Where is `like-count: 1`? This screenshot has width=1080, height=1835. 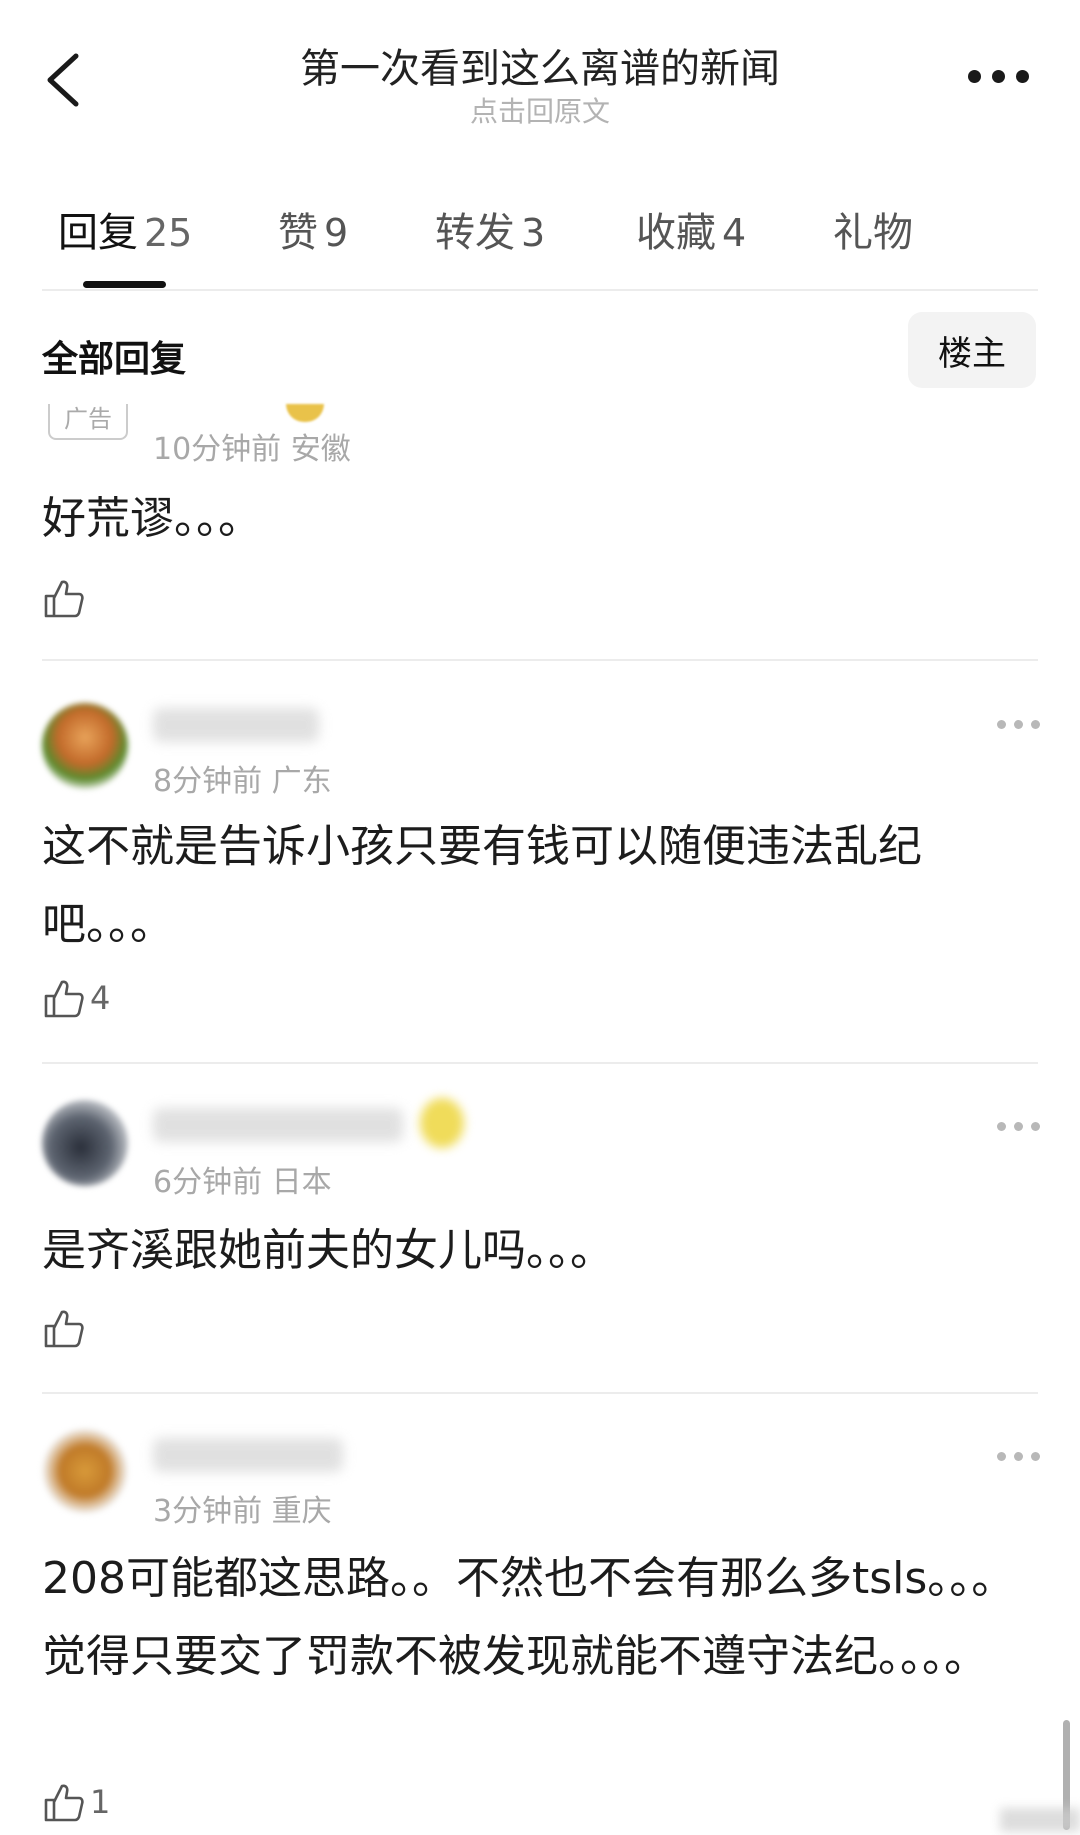 like-count: 1 is located at coordinates (100, 1802).